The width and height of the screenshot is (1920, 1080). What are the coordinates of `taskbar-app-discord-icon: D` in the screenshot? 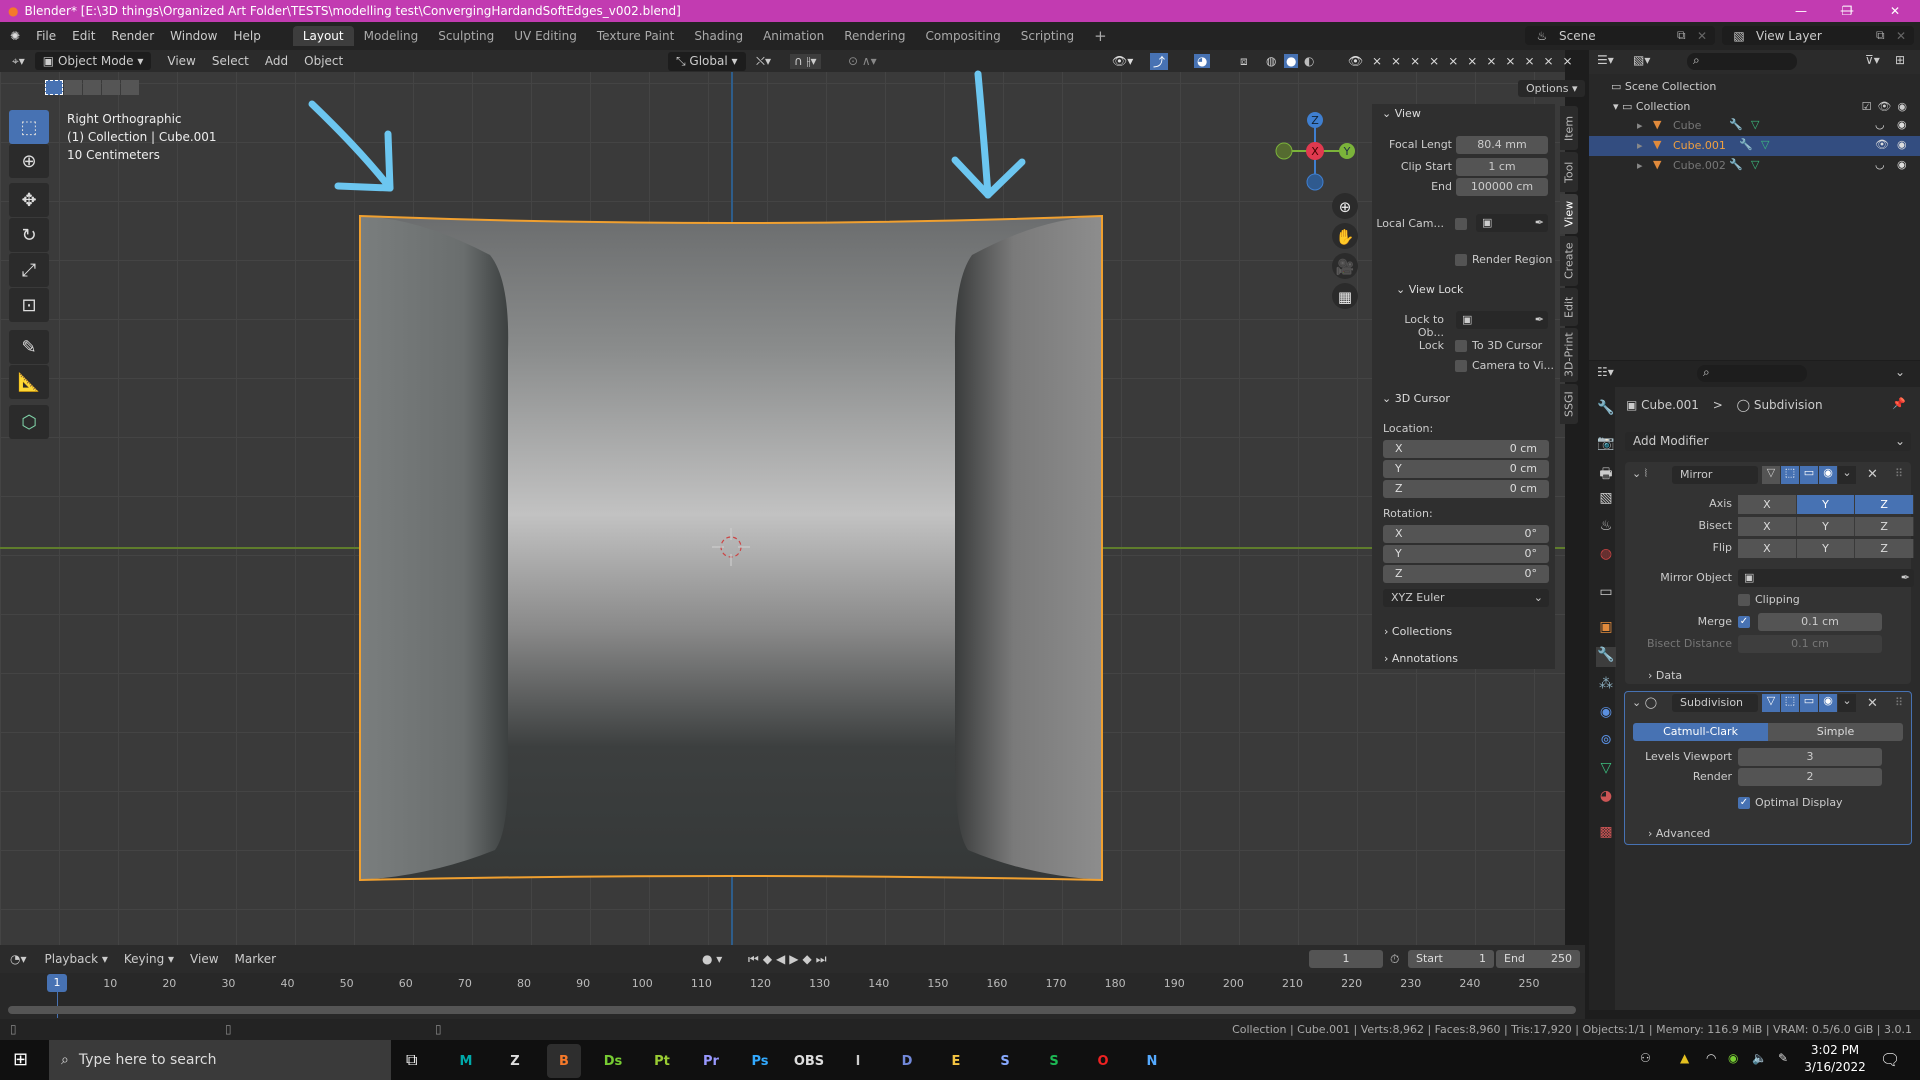 It's located at (907, 1061).